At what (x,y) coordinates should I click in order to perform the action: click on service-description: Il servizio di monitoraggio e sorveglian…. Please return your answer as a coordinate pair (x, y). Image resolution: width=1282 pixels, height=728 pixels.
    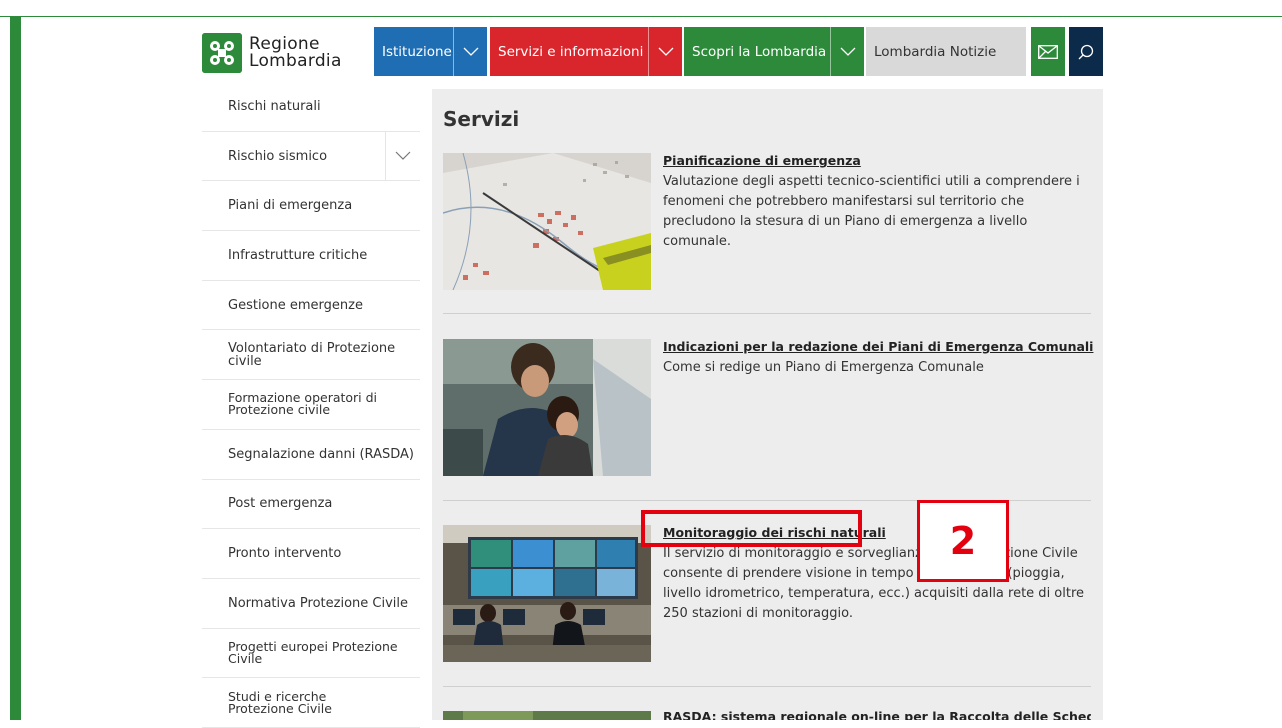
    Looking at the image, I should click on (874, 583).